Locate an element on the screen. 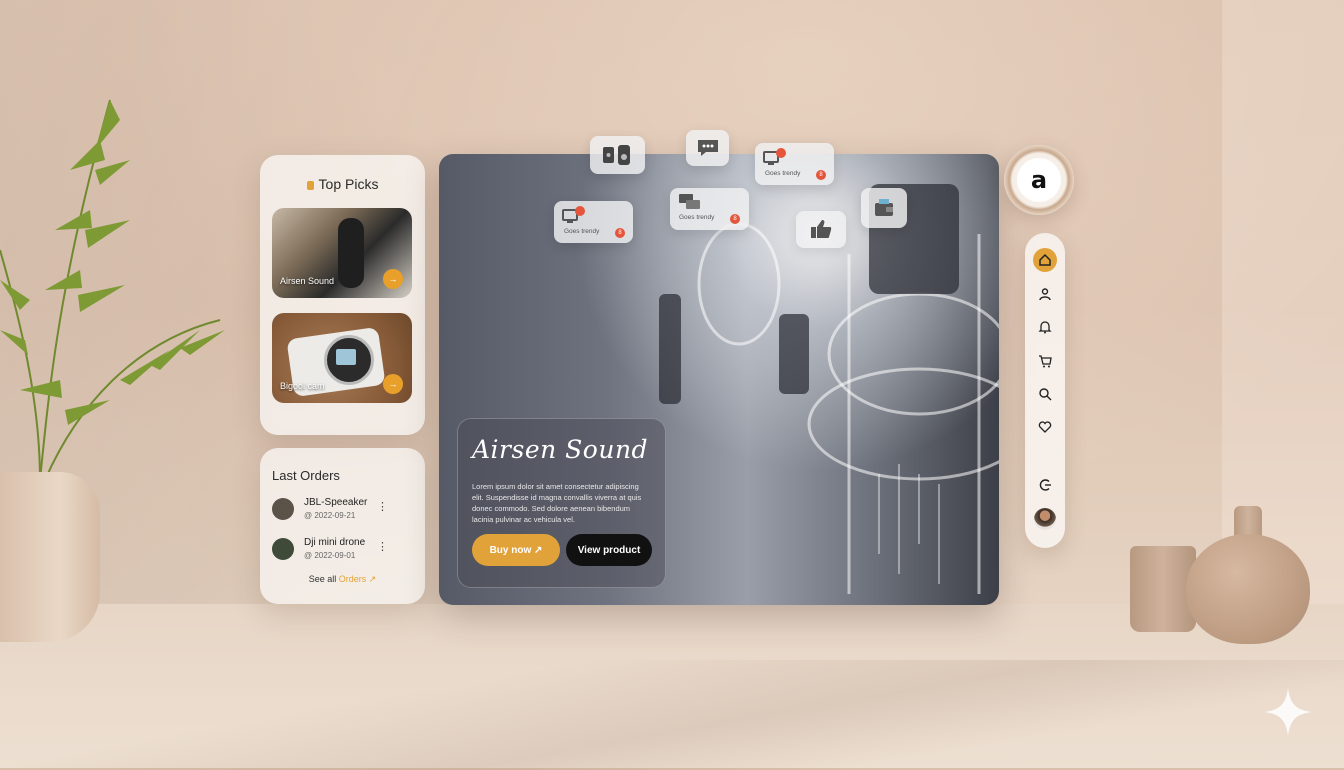 Image resolution: width=1344 pixels, height=770 pixels. plant-pot is located at coordinates (50, 557).